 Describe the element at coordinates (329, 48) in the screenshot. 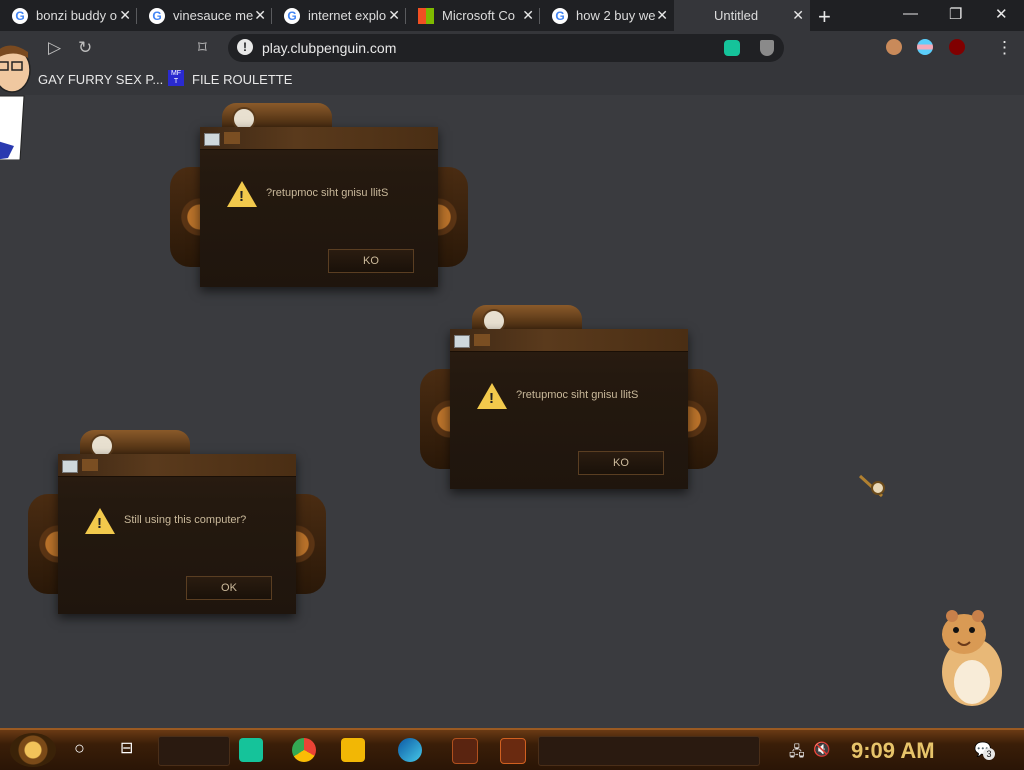

I see `url-text: play.clubpenguin.com` at that location.